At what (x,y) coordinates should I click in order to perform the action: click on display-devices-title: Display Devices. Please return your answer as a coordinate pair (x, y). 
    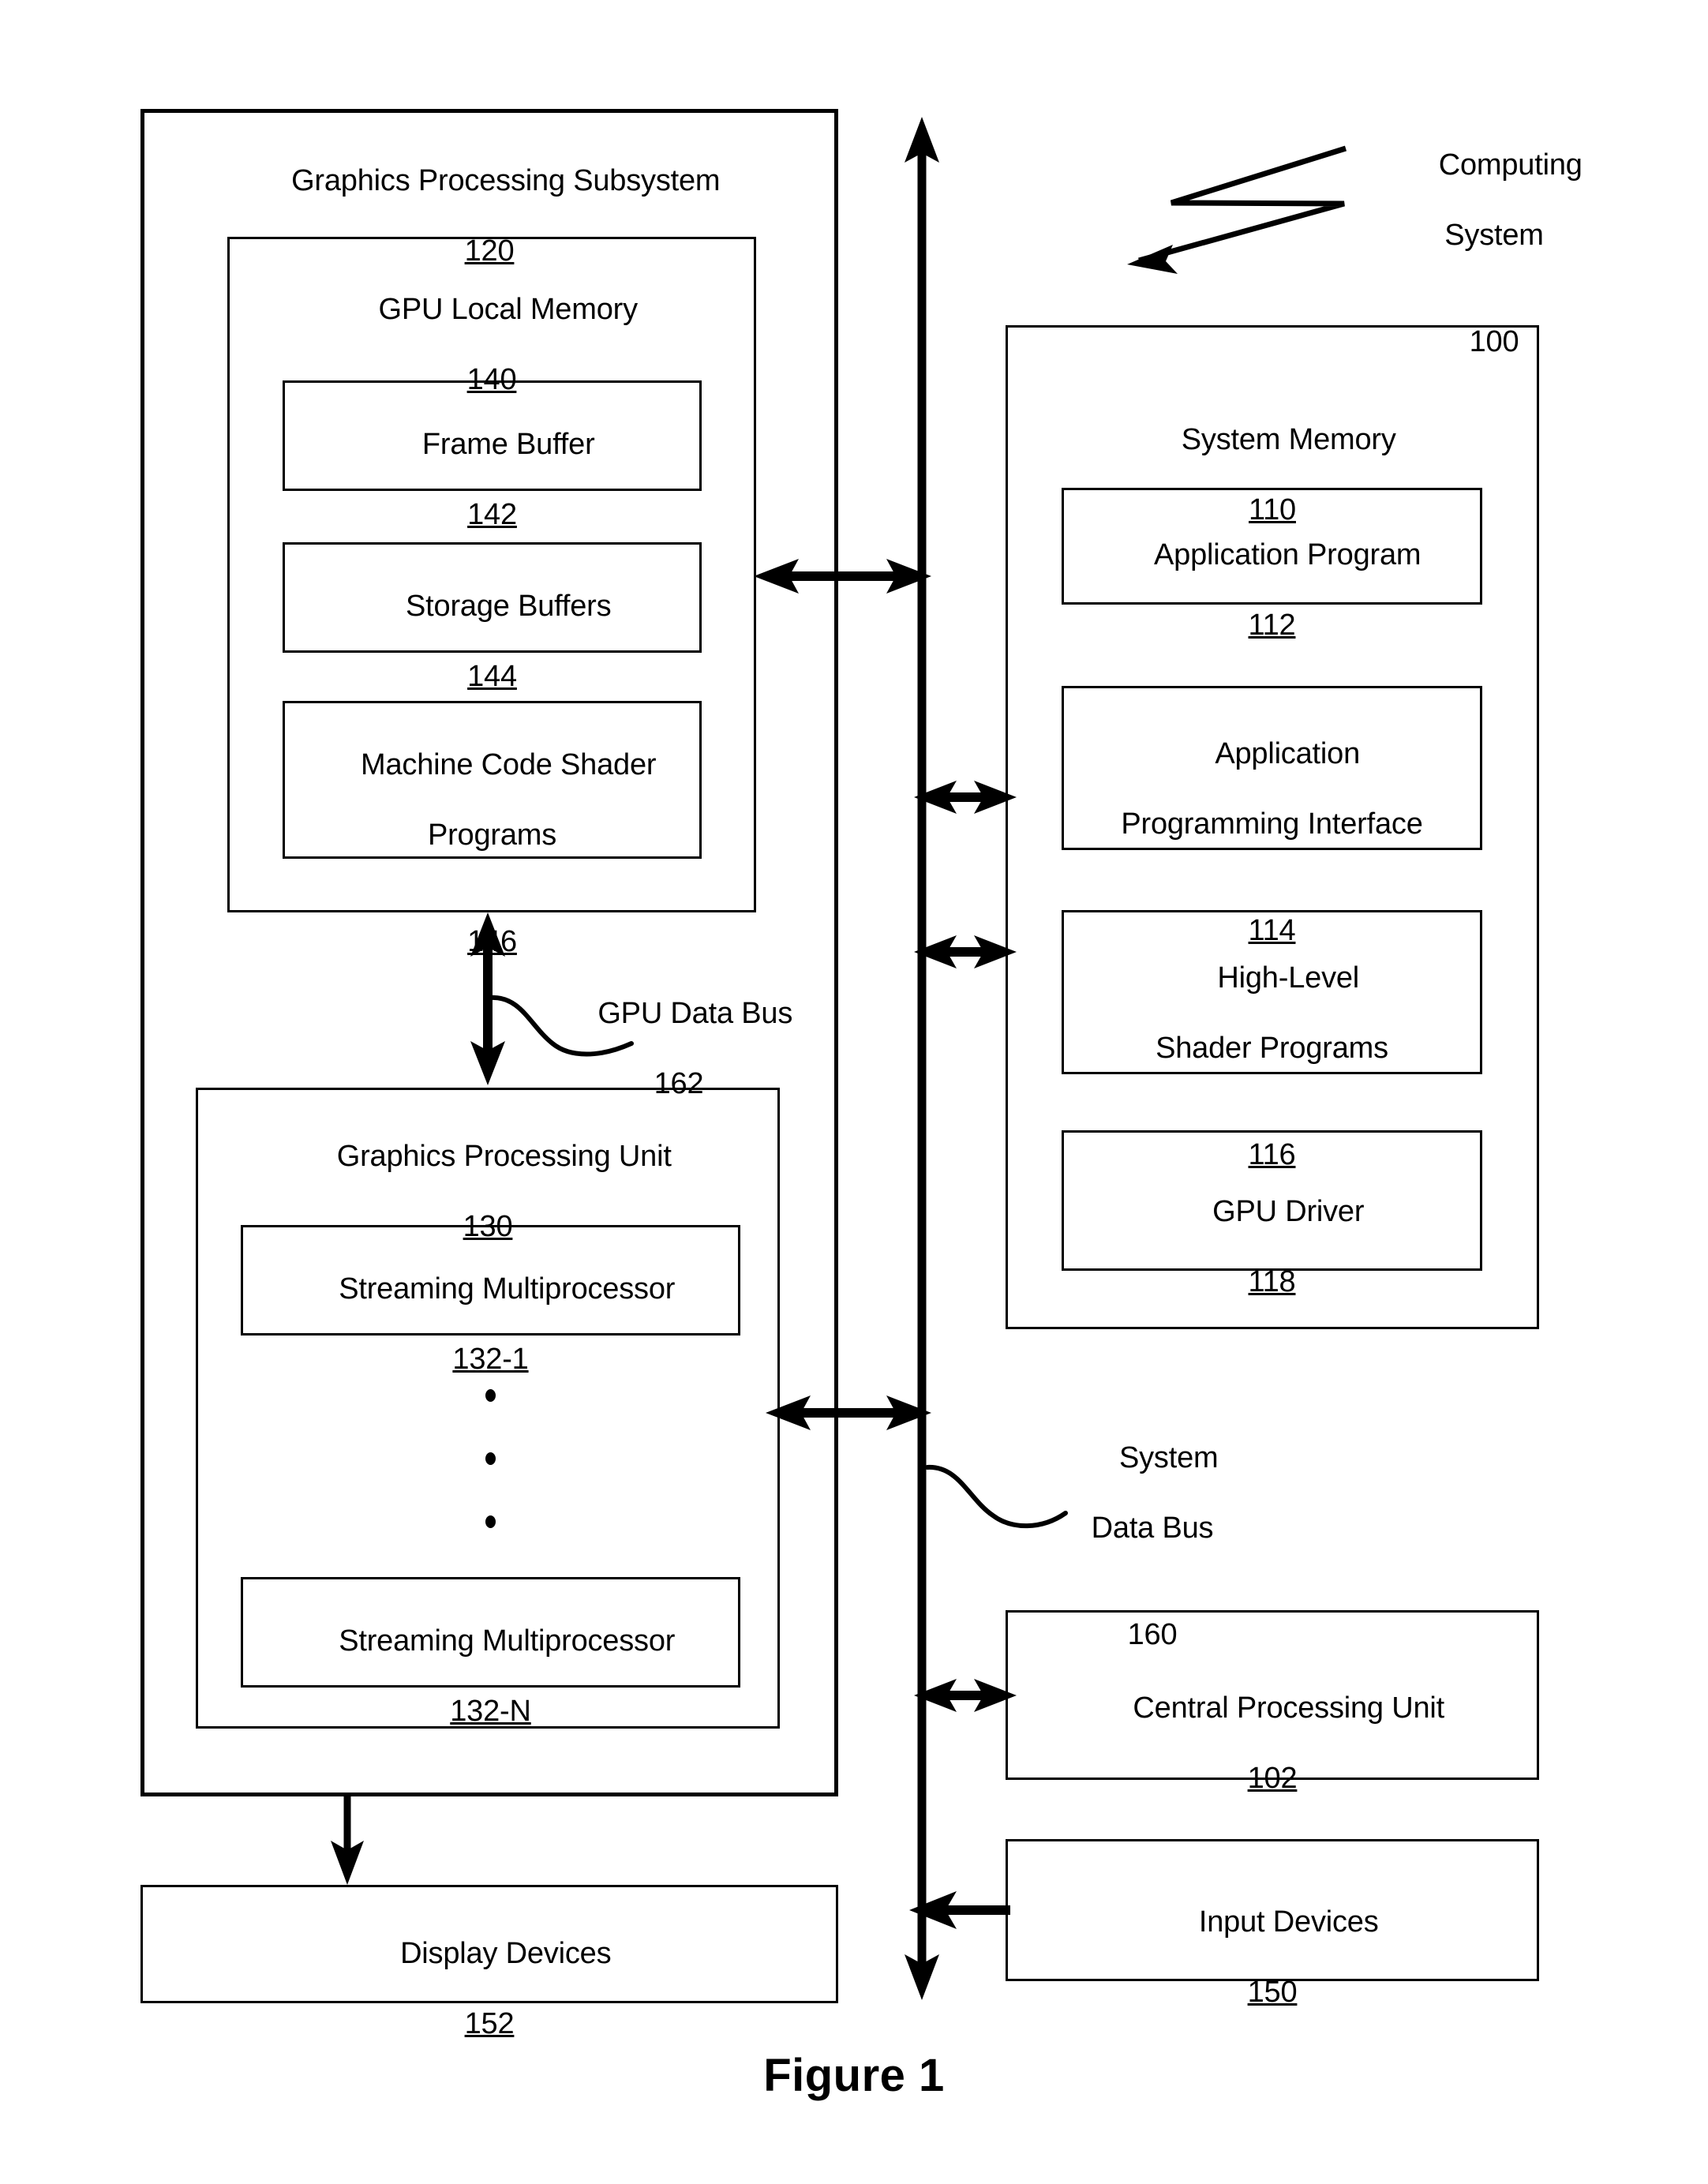
    Looking at the image, I should click on (506, 1953).